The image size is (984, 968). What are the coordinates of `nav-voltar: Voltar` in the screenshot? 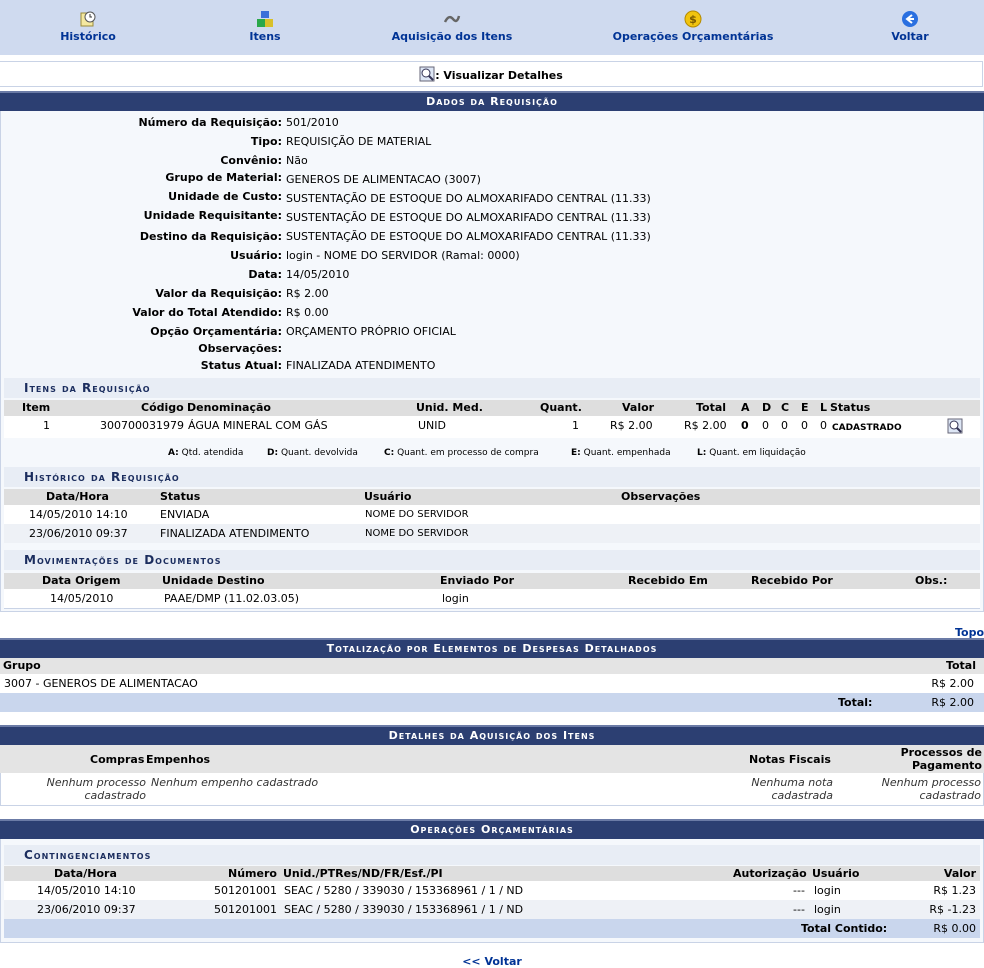 It's located at (910, 27).